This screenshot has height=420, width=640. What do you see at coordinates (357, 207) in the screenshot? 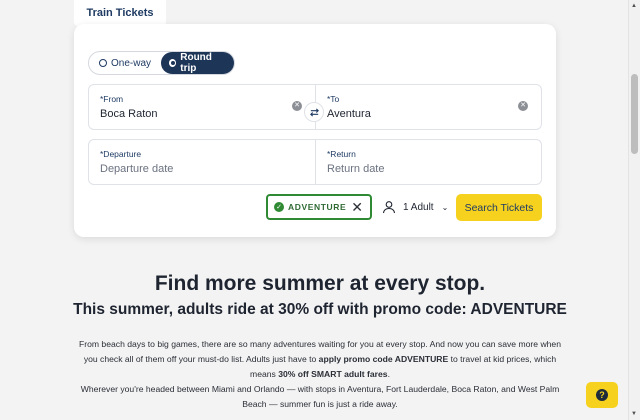
I see `remove-promo-icon: ✕` at bounding box center [357, 207].